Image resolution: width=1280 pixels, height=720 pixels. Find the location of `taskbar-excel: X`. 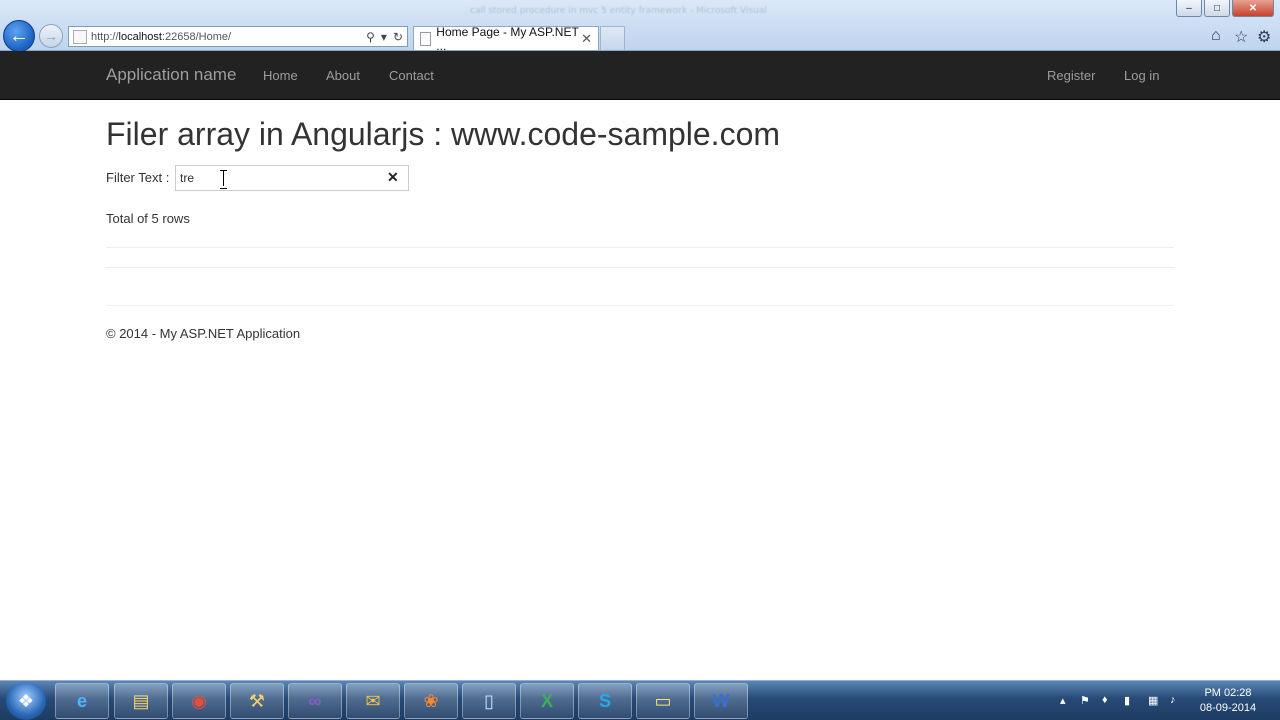

taskbar-excel: X is located at coordinates (547, 701).